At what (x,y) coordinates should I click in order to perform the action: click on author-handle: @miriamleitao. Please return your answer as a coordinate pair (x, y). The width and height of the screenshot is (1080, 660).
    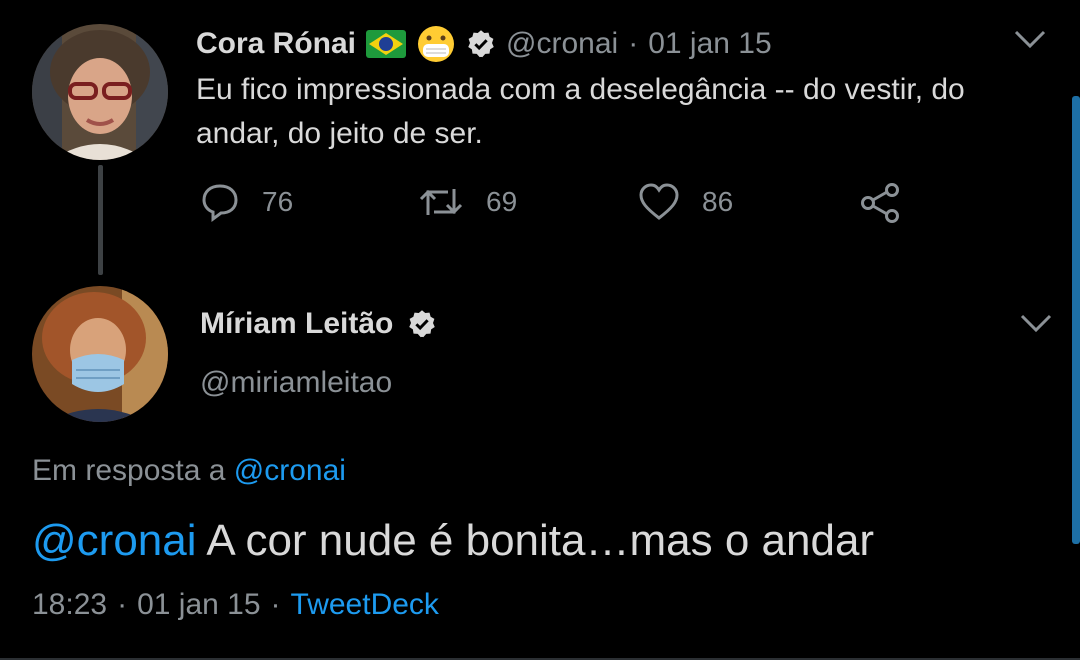
    Looking at the image, I should click on (296, 383).